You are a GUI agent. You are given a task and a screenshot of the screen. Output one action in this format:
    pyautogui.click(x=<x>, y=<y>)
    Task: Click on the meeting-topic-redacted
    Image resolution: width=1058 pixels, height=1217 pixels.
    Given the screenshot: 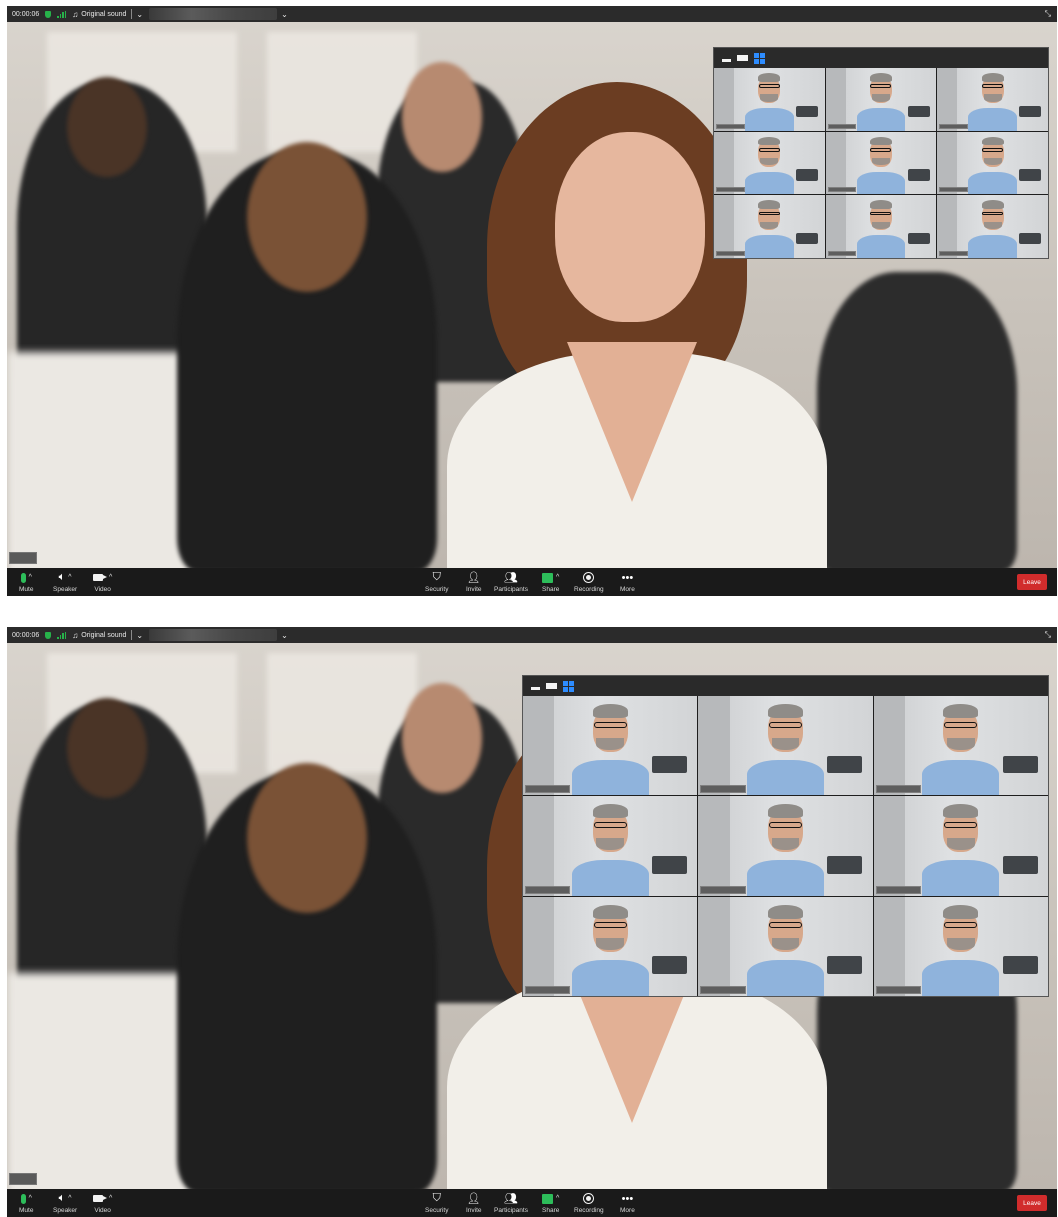 What is the action you would take?
    pyautogui.click(x=213, y=635)
    